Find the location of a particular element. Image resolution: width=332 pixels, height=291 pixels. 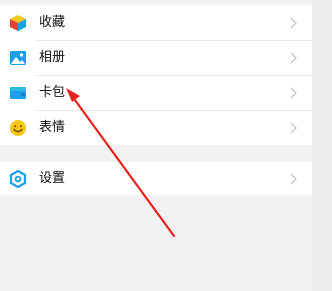

favorites-cube-icon is located at coordinates (18, 22).